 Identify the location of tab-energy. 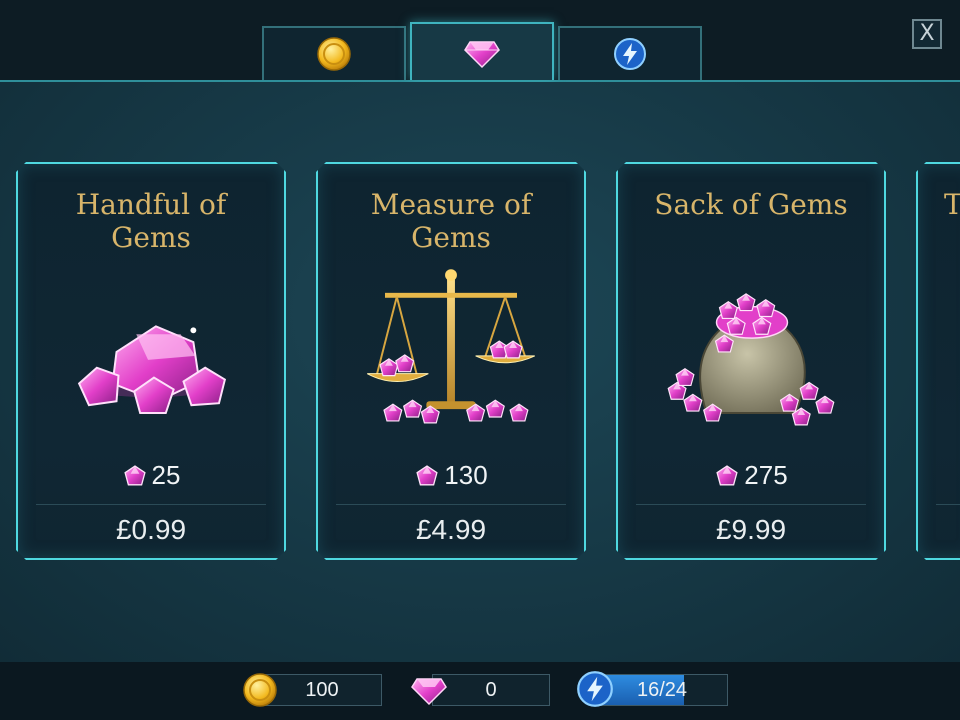
(630, 53).